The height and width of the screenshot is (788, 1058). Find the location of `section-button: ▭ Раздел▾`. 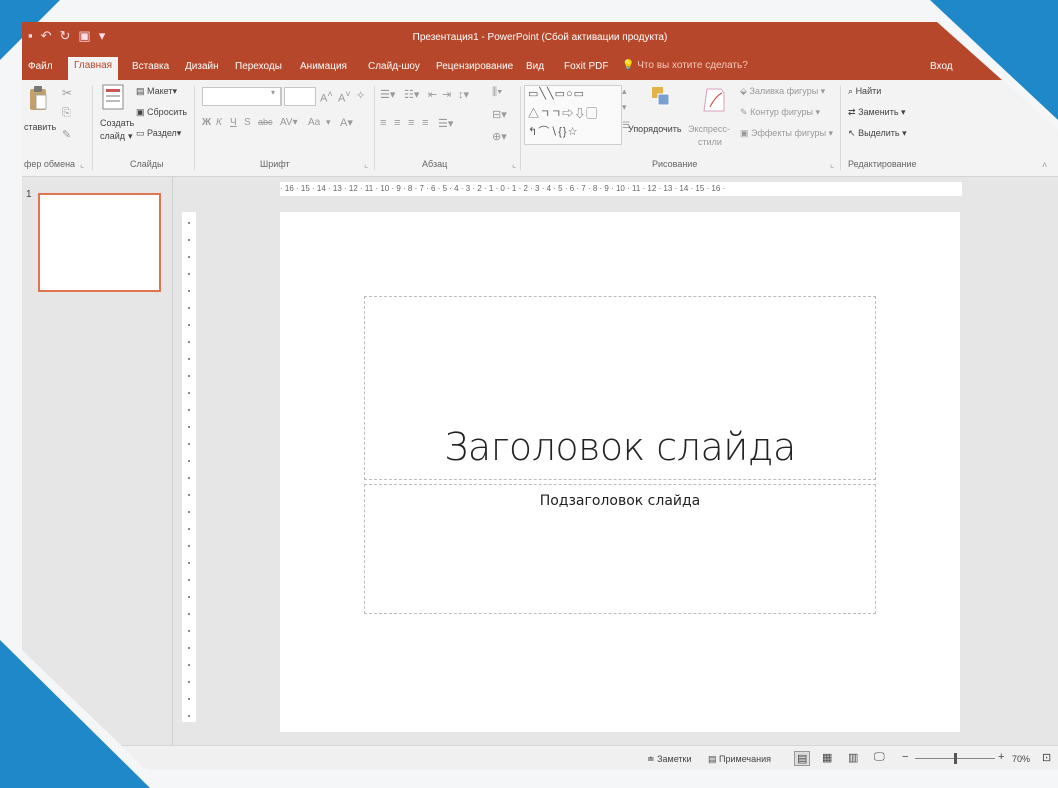

section-button: ▭ Раздел▾ is located at coordinates (158, 133).